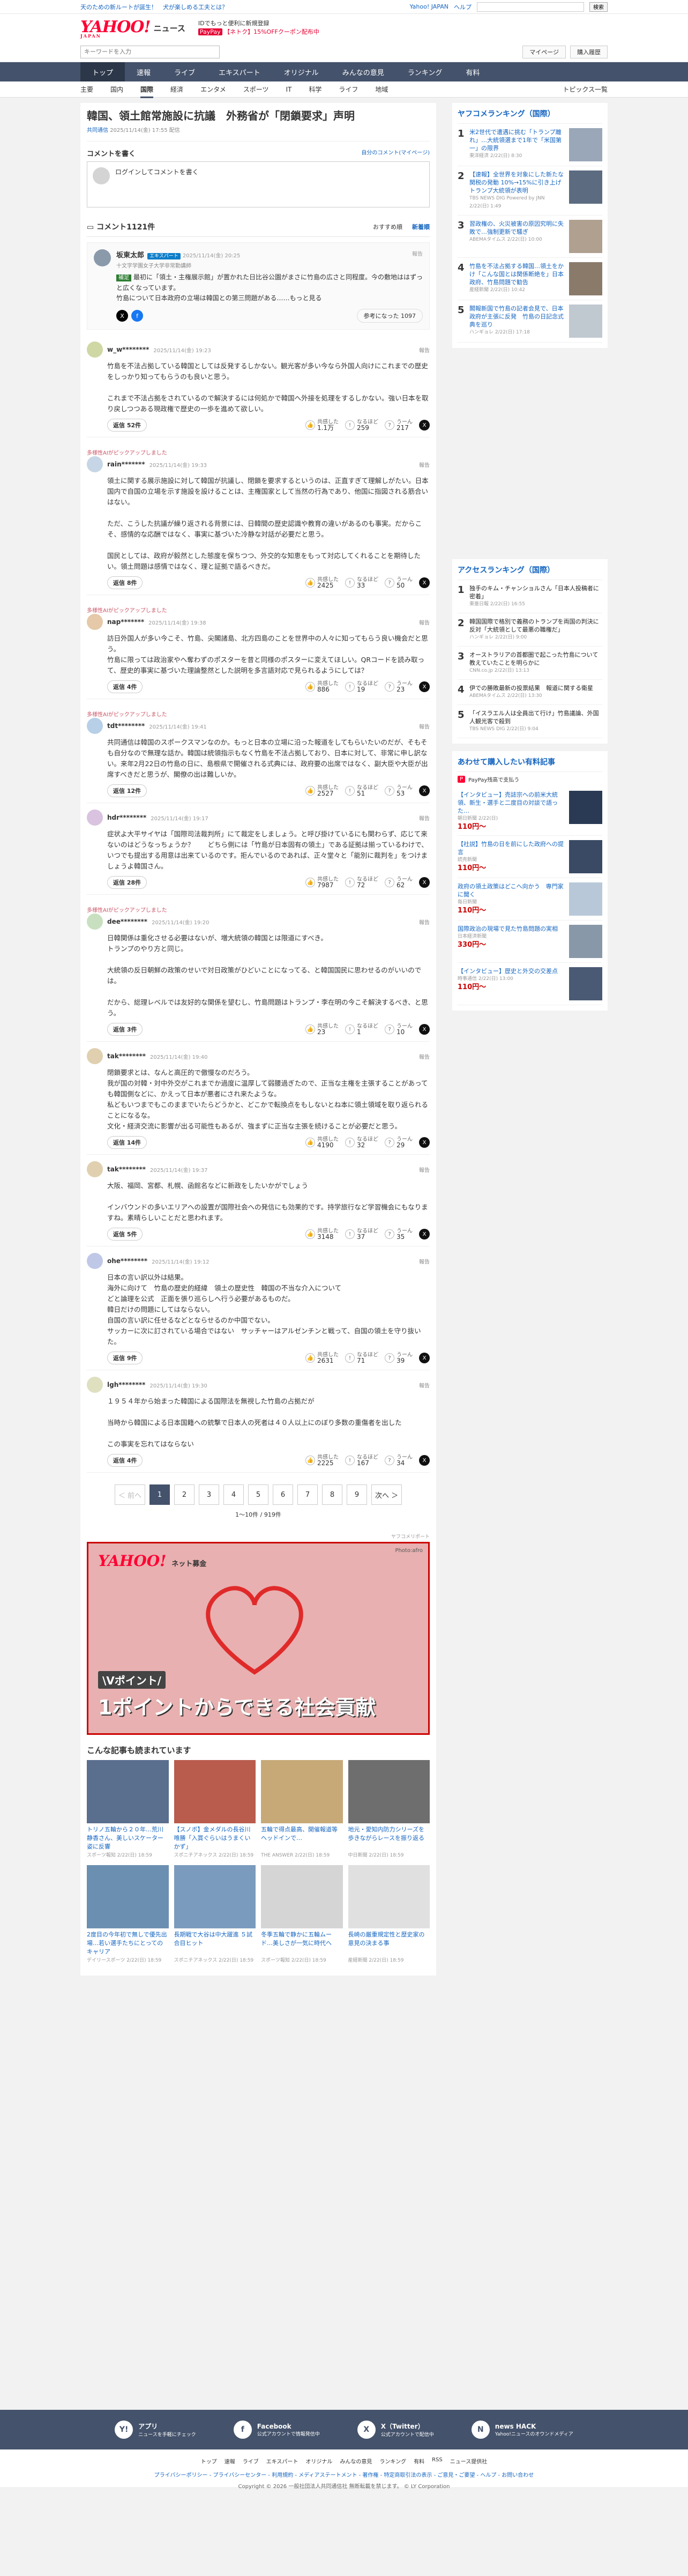 This screenshot has height=2576, width=688. Describe the element at coordinates (421, 226) in the screenshot. I see `sort-newest: 新着順` at that location.